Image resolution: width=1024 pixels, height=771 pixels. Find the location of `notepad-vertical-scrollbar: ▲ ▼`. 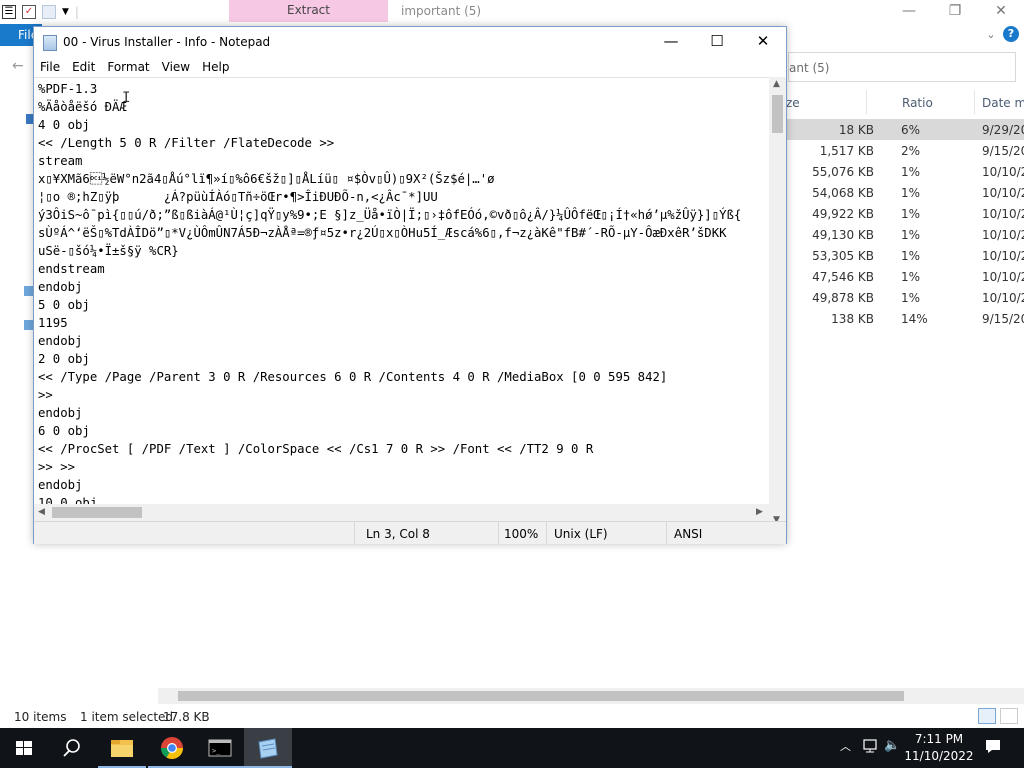

notepad-vertical-scrollbar: ▲ ▼ is located at coordinates (777, 303).